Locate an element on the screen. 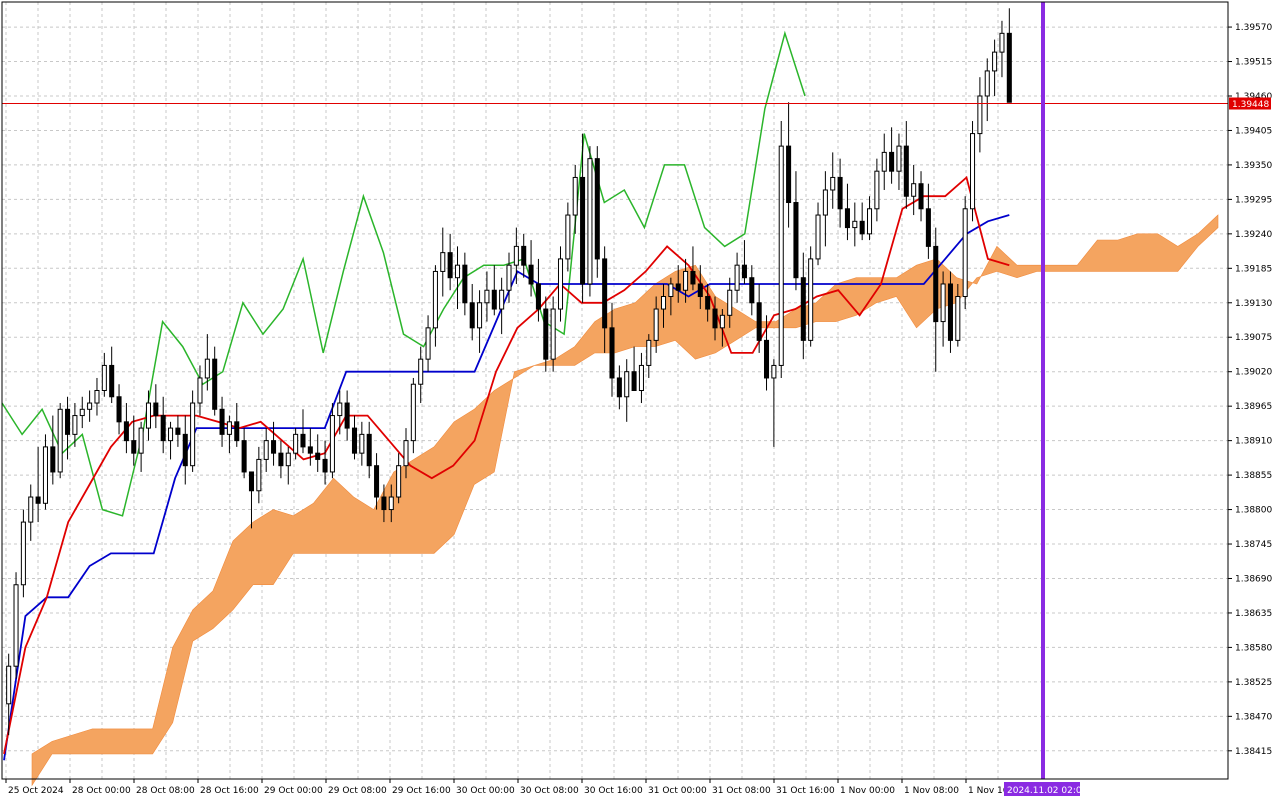  y-tick-label: 1.39130 is located at coordinates (1253, 304).